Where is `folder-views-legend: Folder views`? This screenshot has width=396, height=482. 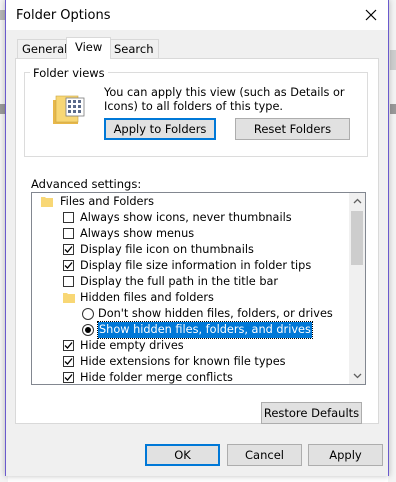 folder-views-legend: Folder views is located at coordinates (69, 73).